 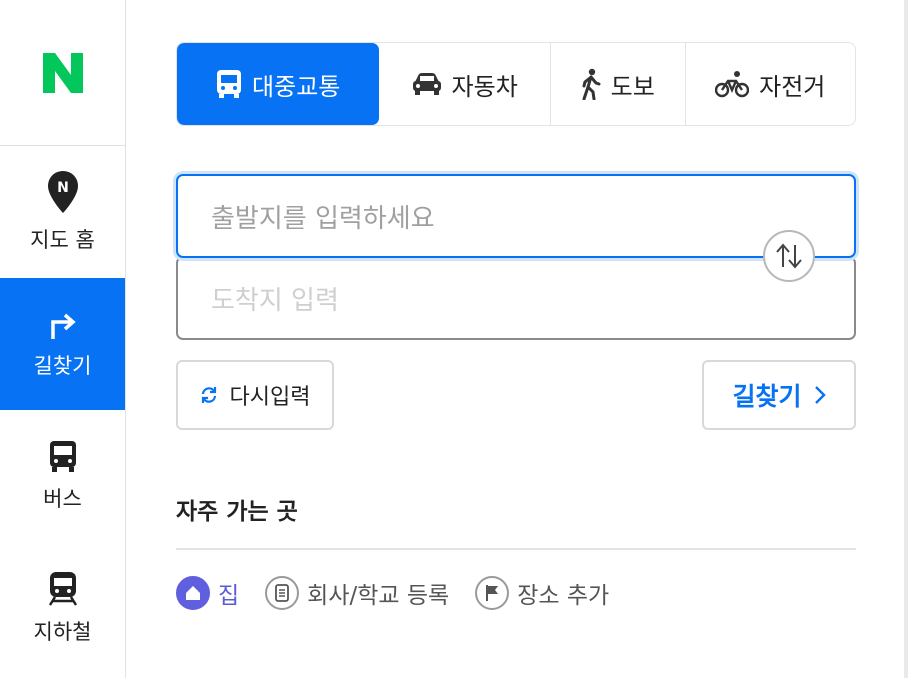 What do you see at coordinates (275, 300) in the screenshot?
I see `destination-placeholder: 도착지 입력` at bounding box center [275, 300].